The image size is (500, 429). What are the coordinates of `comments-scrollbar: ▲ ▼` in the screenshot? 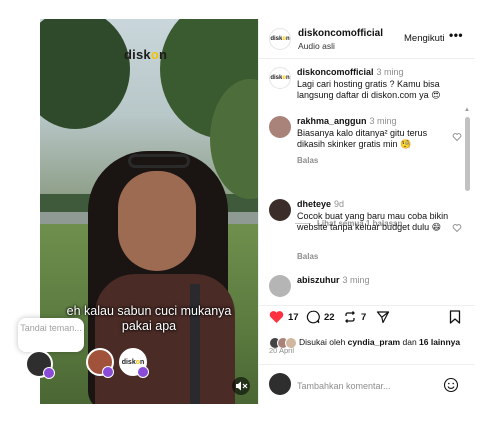 It's located at (467, 206).